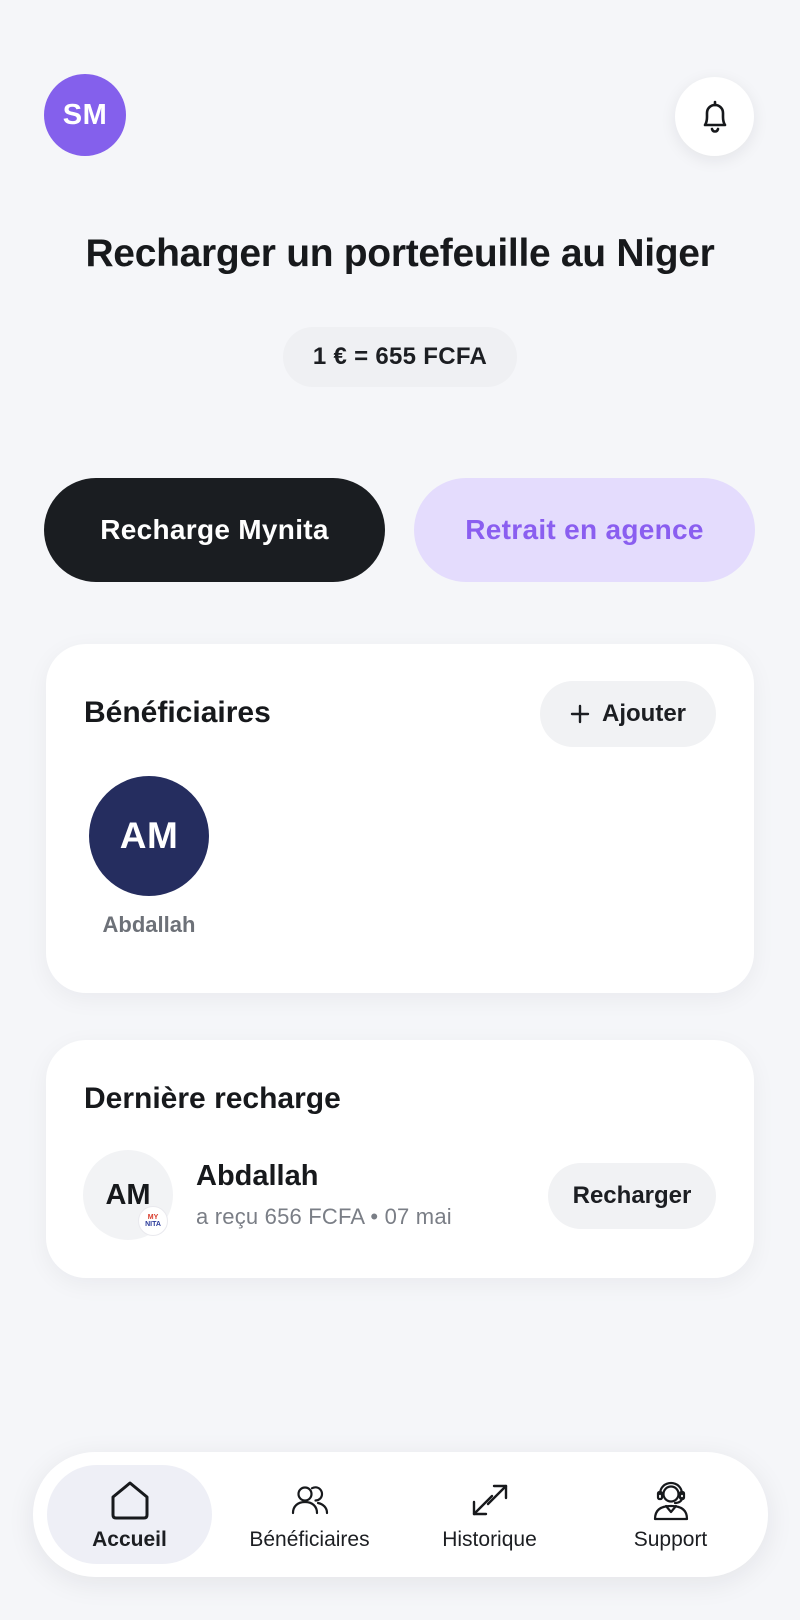  Describe the element at coordinates (644, 713) in the screenshot. I see `add-beneficiary-label: Ajouter` at that location.